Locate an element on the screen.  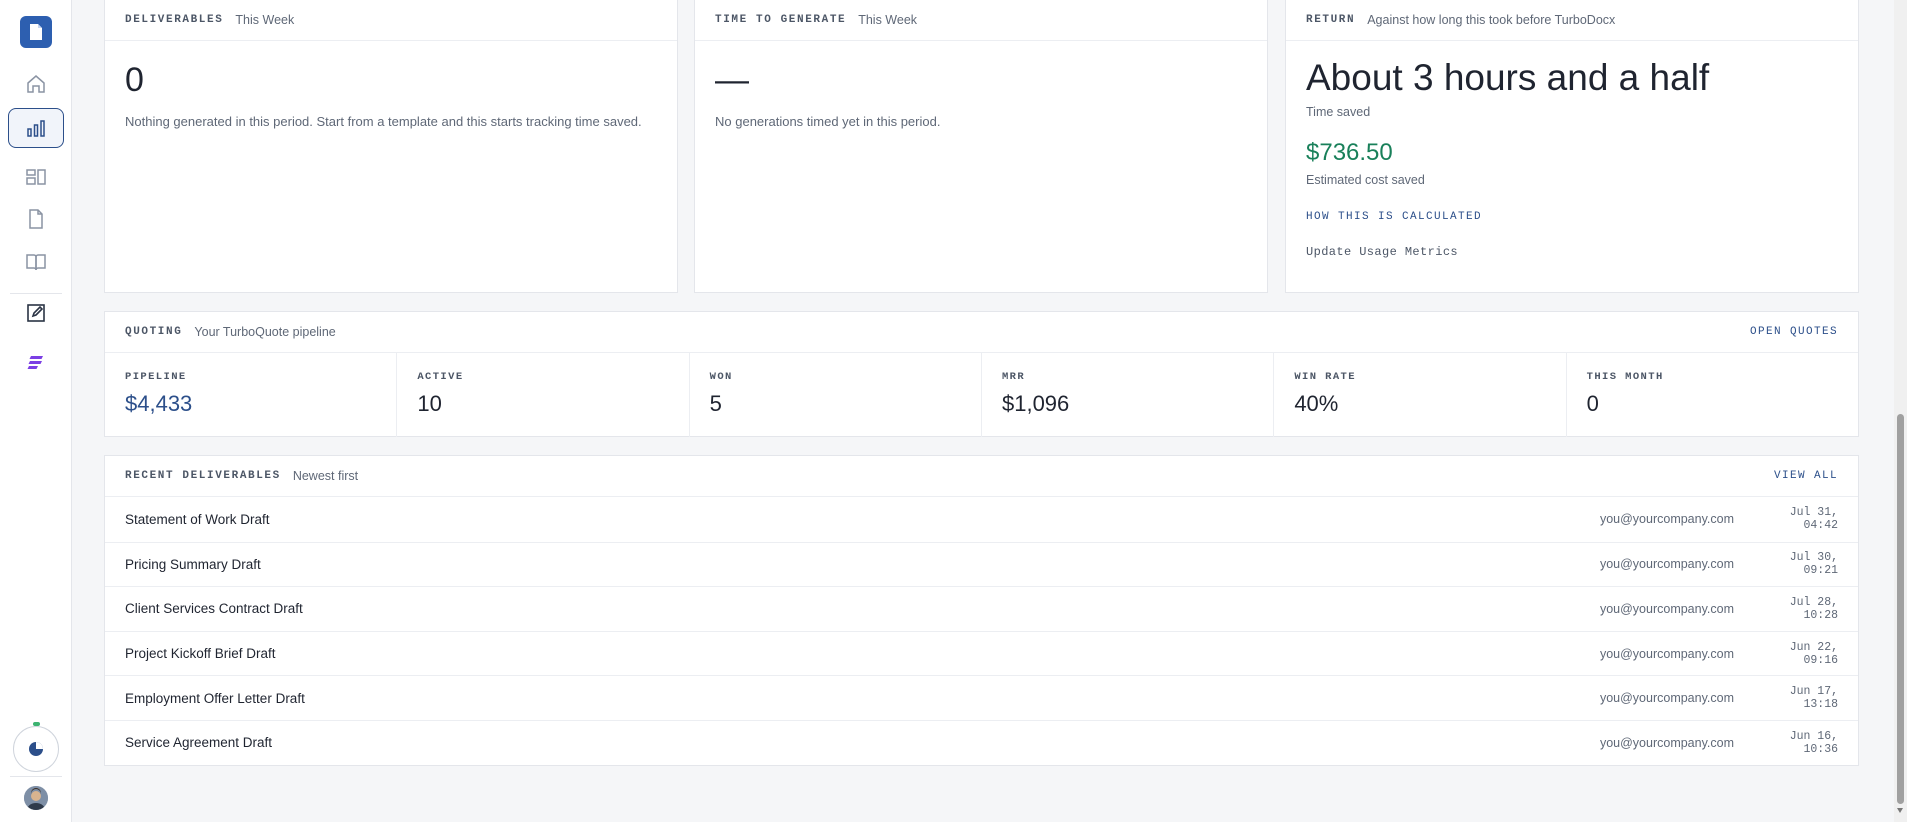
card-title: RETURN is located at coordinates (1331, 20).